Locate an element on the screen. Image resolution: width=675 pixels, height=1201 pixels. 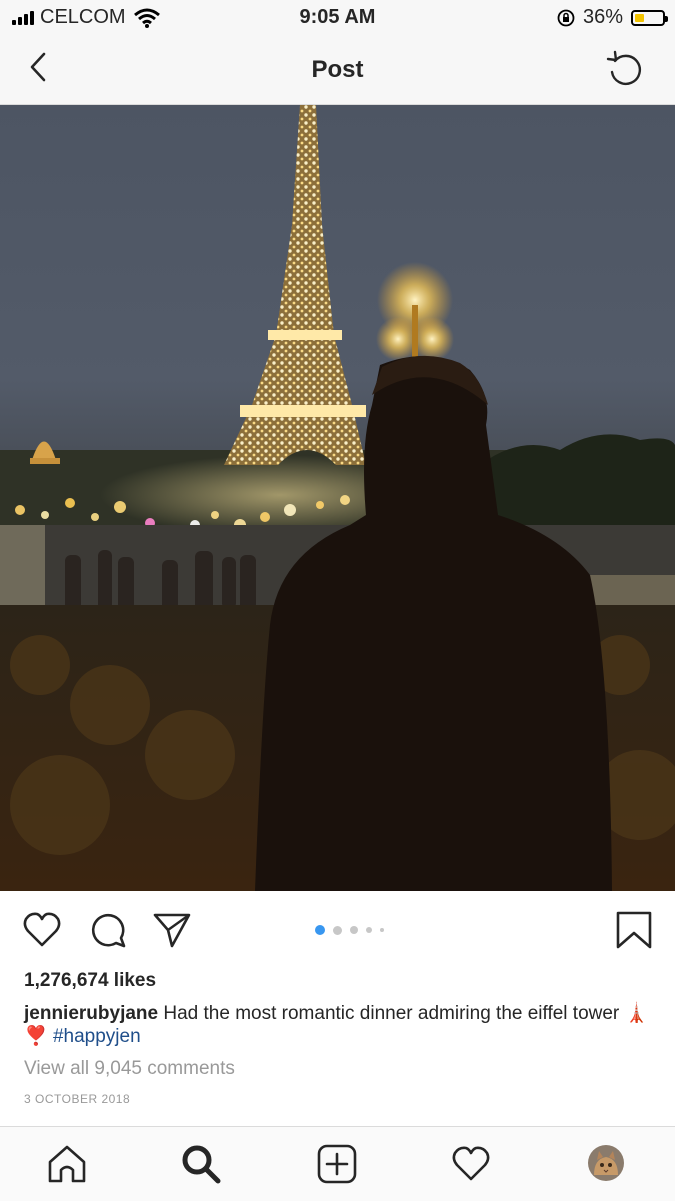
search-icon is located at coordinates (201, 1164).